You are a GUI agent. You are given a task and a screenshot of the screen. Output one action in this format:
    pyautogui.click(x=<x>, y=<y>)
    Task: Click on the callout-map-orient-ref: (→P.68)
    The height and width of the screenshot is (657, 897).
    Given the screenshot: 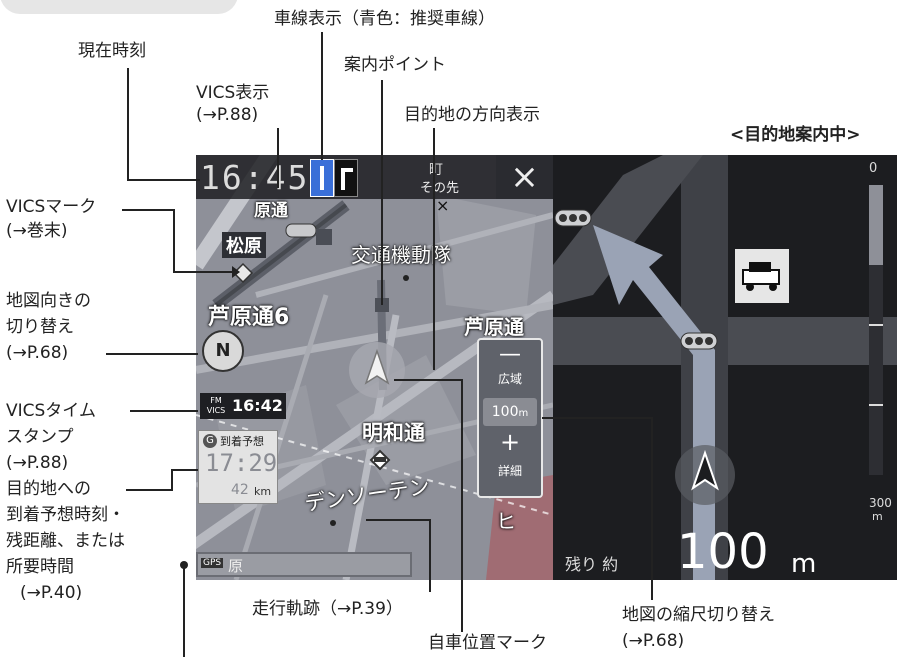 What is the action you would take?
    pyautogui.click(x=37, y=353)
    